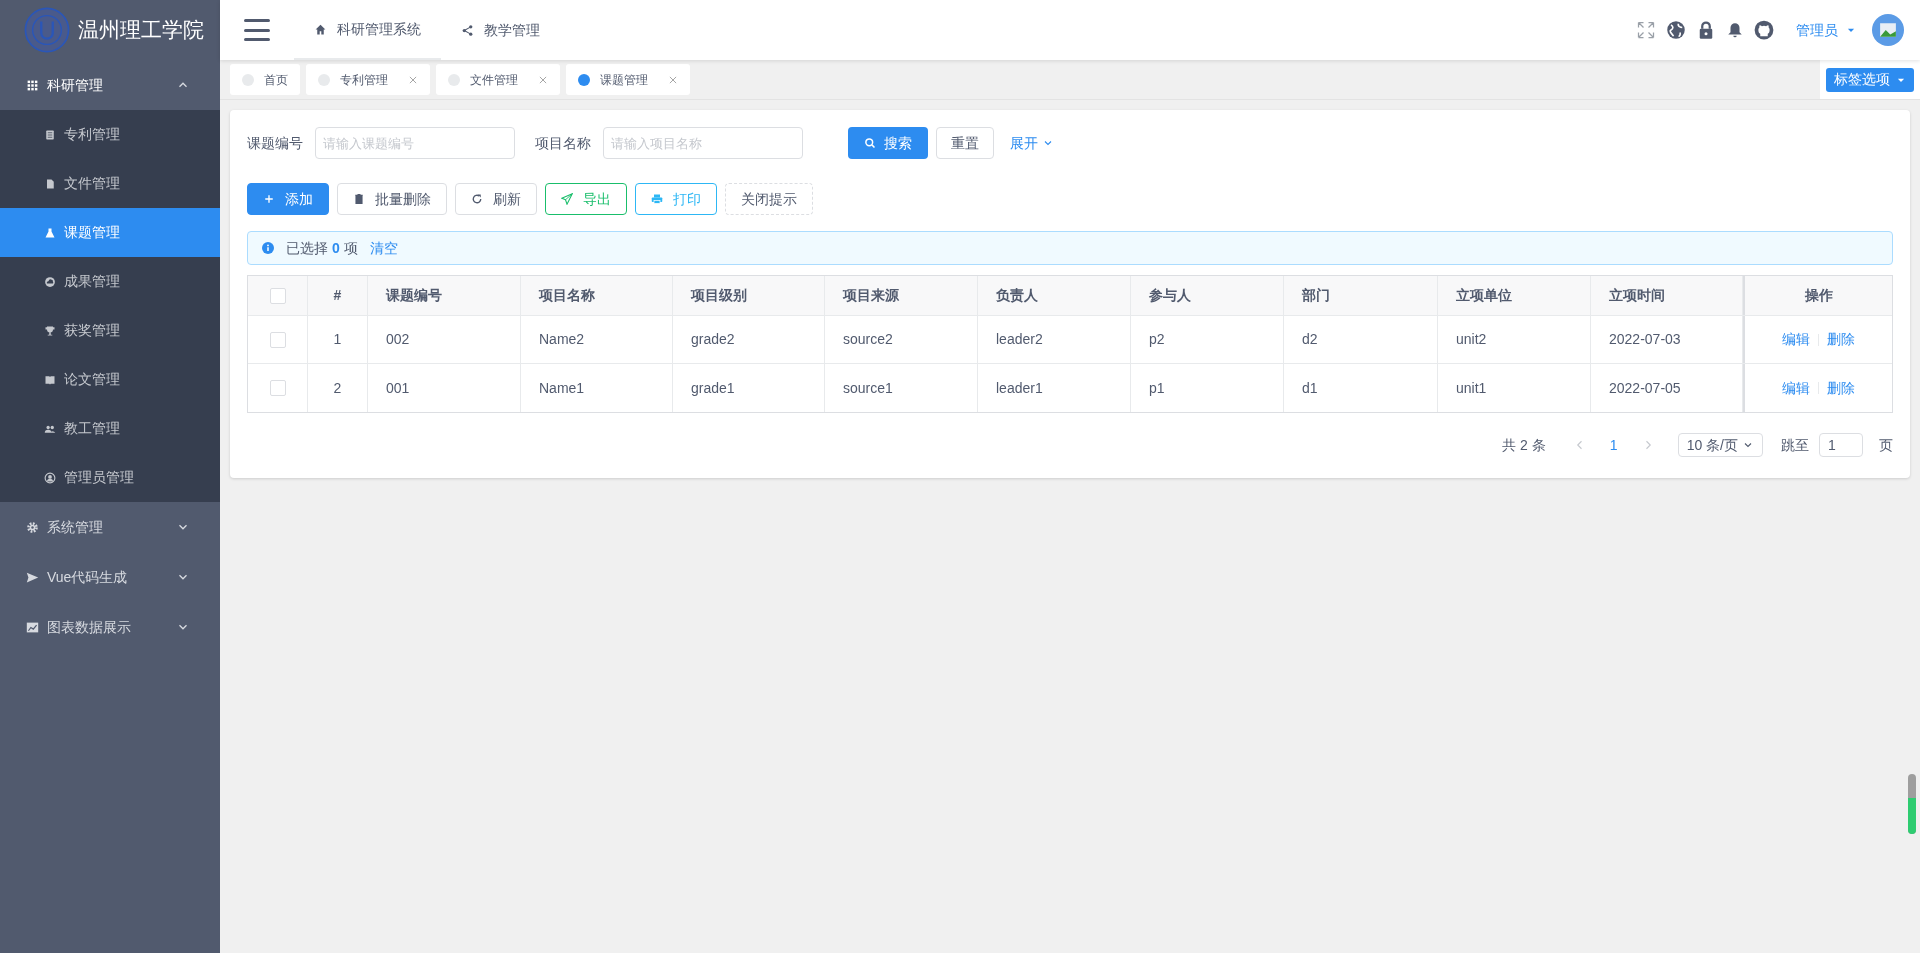  Describe the element at coordinates (1207, 339) in the screenshot. I see `table-cell: p2` at that location.